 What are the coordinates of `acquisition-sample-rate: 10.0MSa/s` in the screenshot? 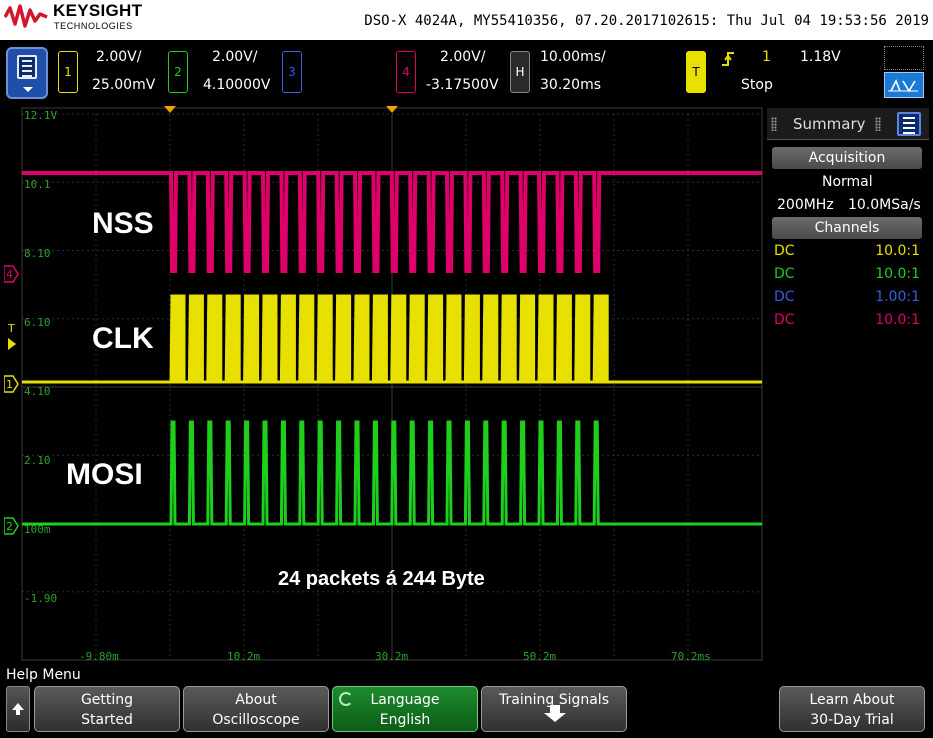 It's located at (884, 205).